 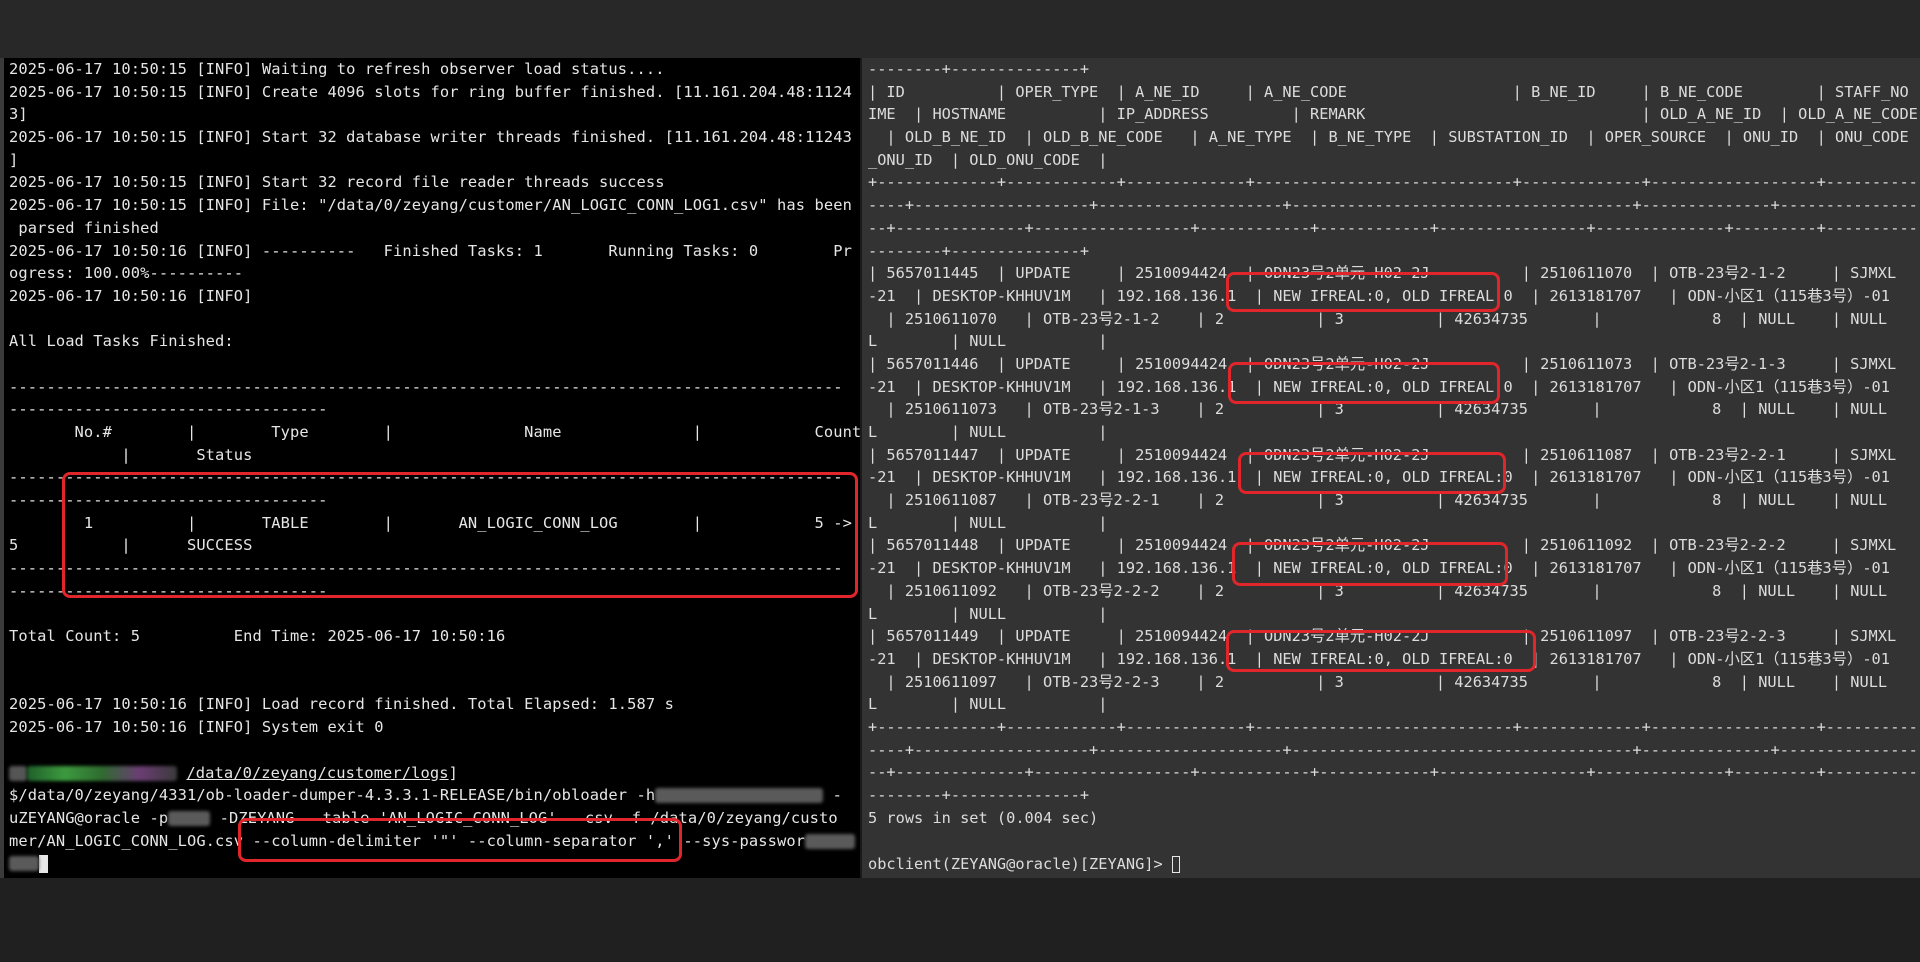 I want to click on redacted-prompt-host, so click(x=102, y=773).